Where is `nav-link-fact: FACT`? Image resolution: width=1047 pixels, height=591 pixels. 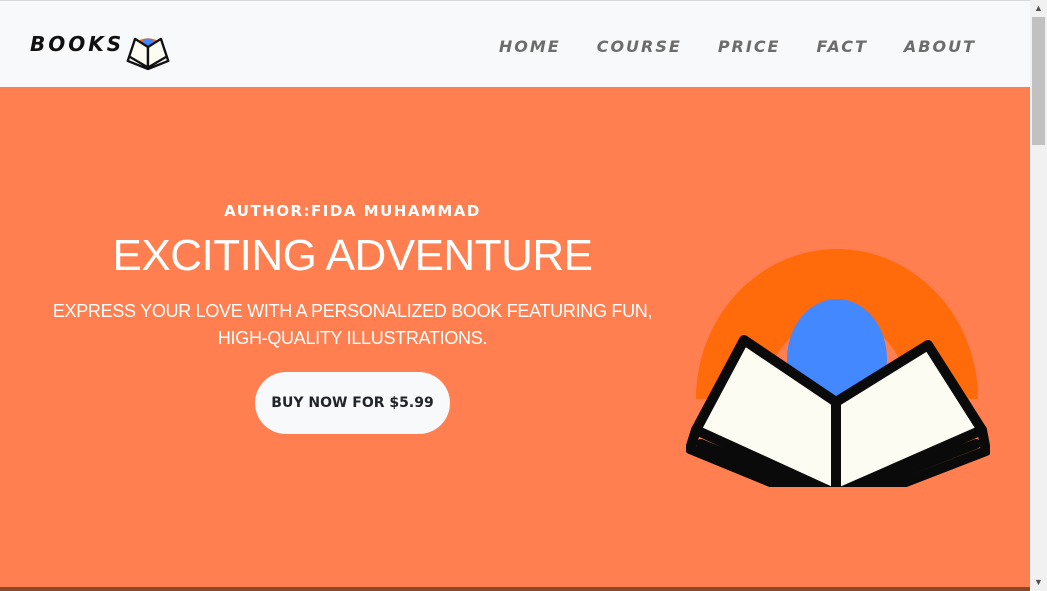 nav-link-fact: FACT is located at coordinates (841, 46).